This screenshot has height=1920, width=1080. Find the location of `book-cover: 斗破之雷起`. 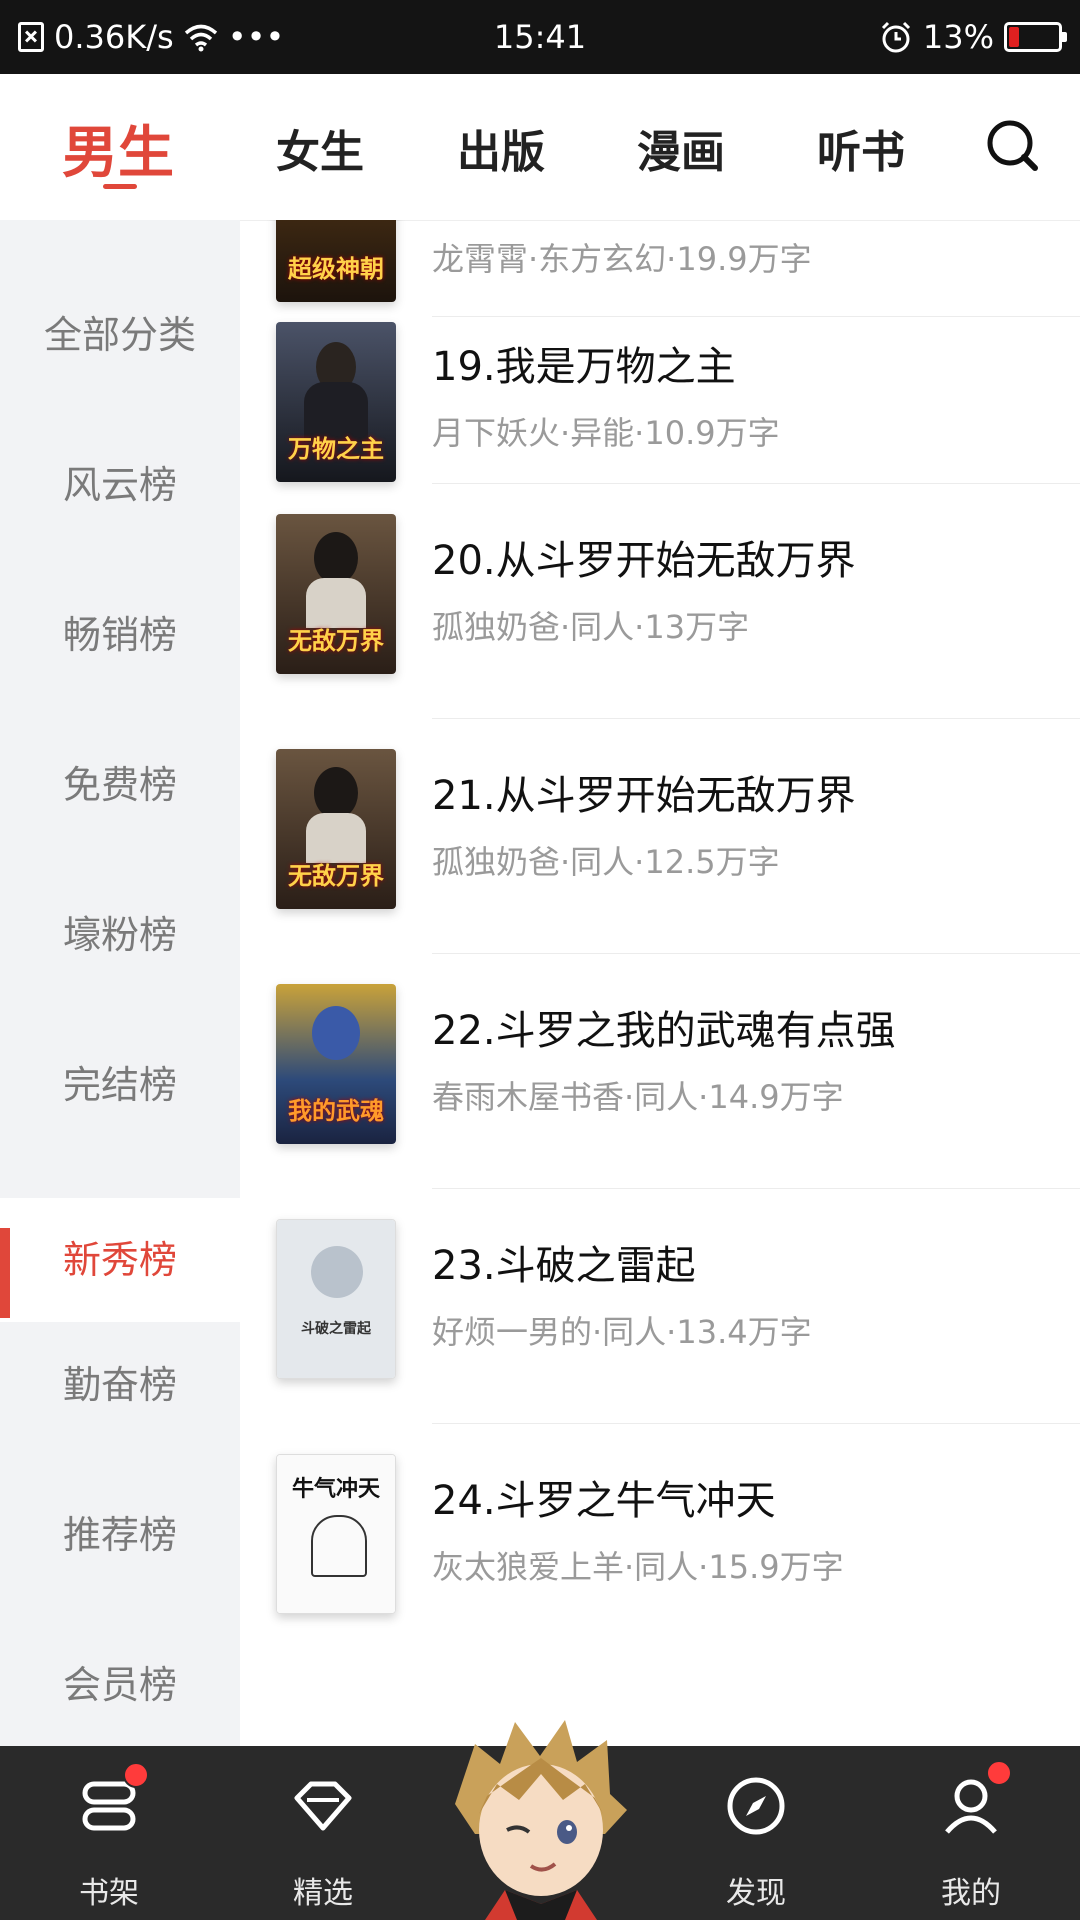

book-cover: 斗破之雷起 is located at coordinates (336, 1299).